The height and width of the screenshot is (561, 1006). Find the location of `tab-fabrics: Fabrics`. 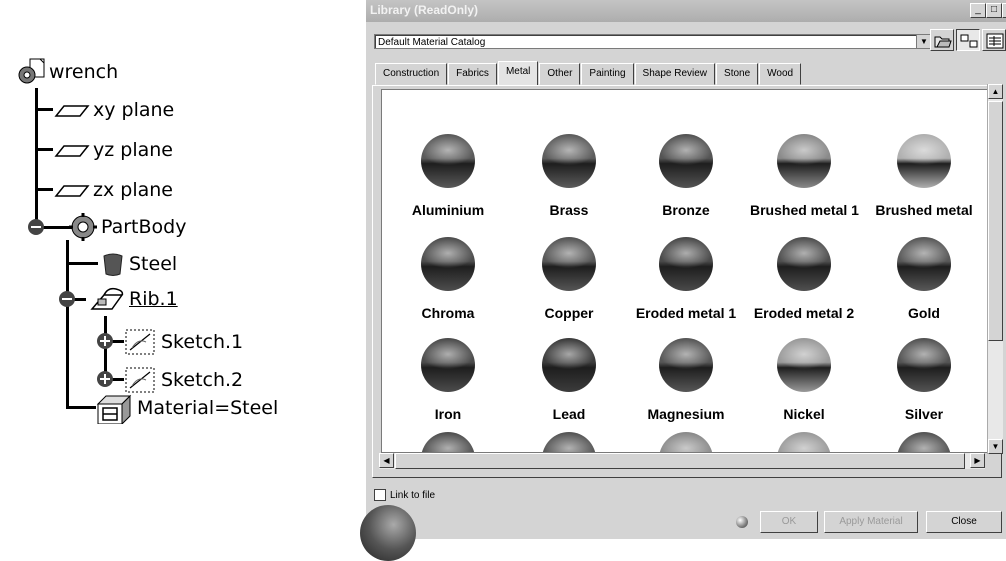

tab-fabrics: Fabrics is located at coordinates (472, 74).